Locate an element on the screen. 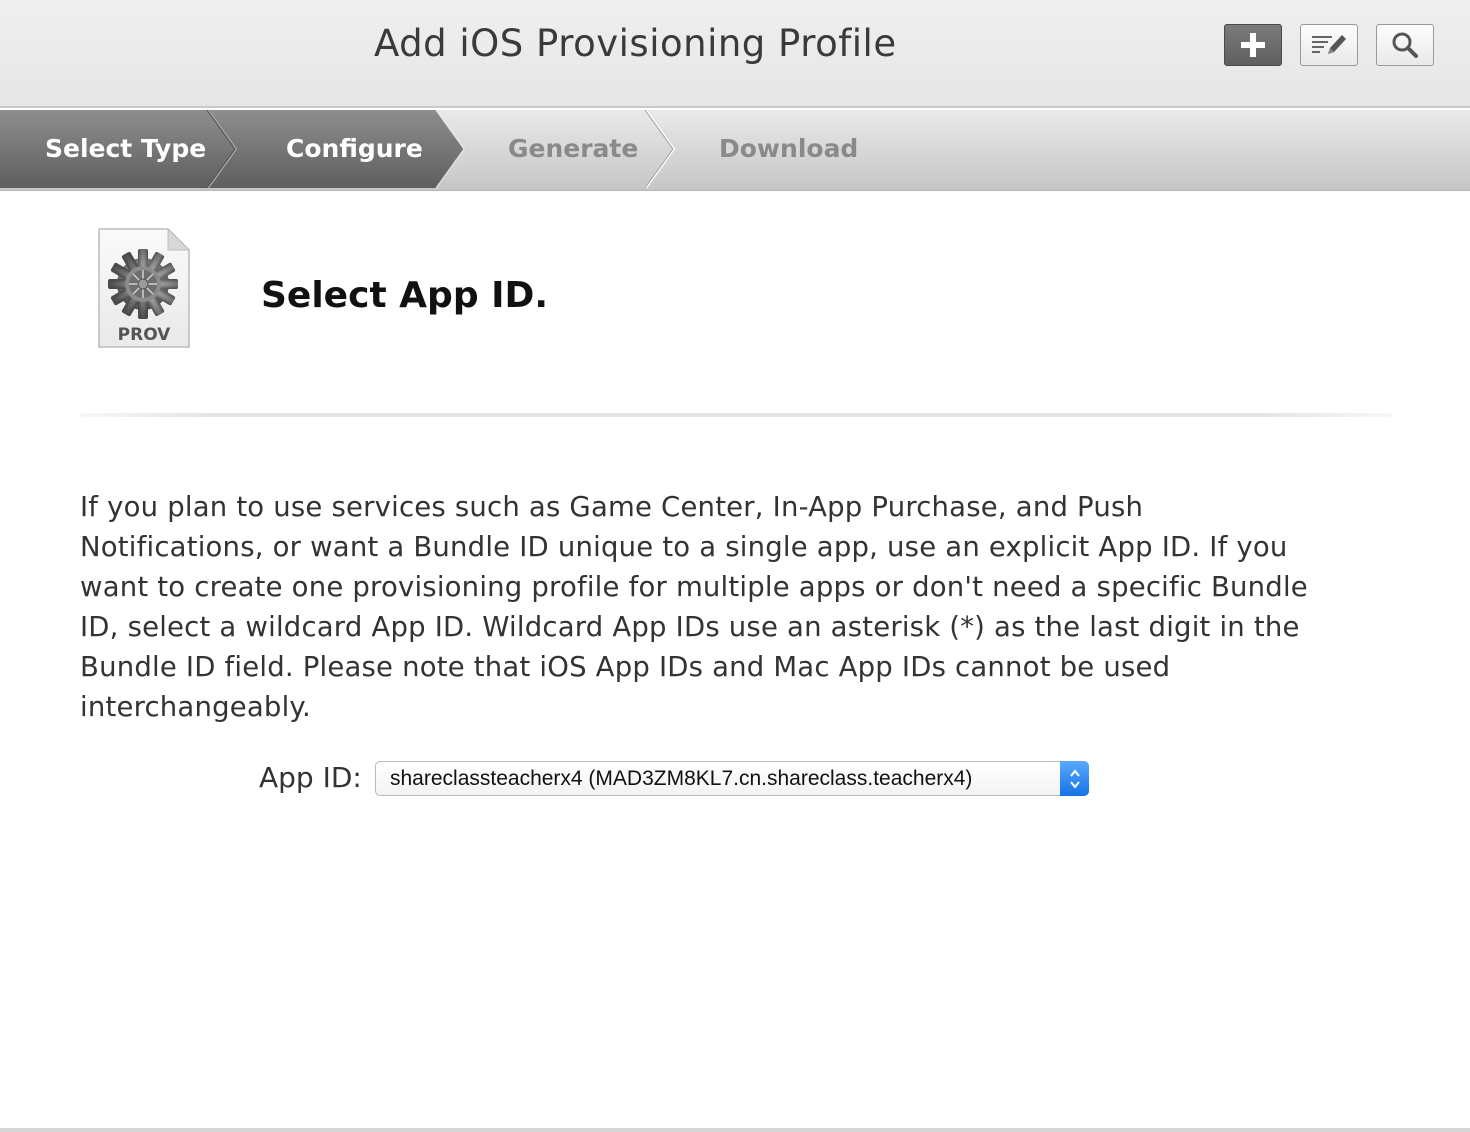 Image resolution: width=1470 pixels, height=1132 pixels. page-title: Add iOS Provisioning Profile is located at coordinates (635, 43).